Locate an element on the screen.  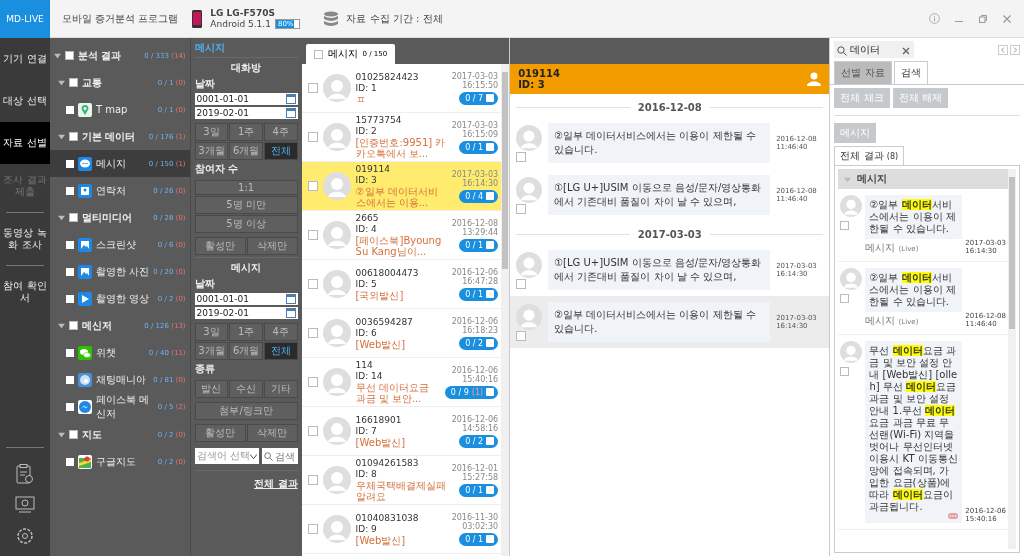
field-label: 종류 is located at coordinates (205, 369).